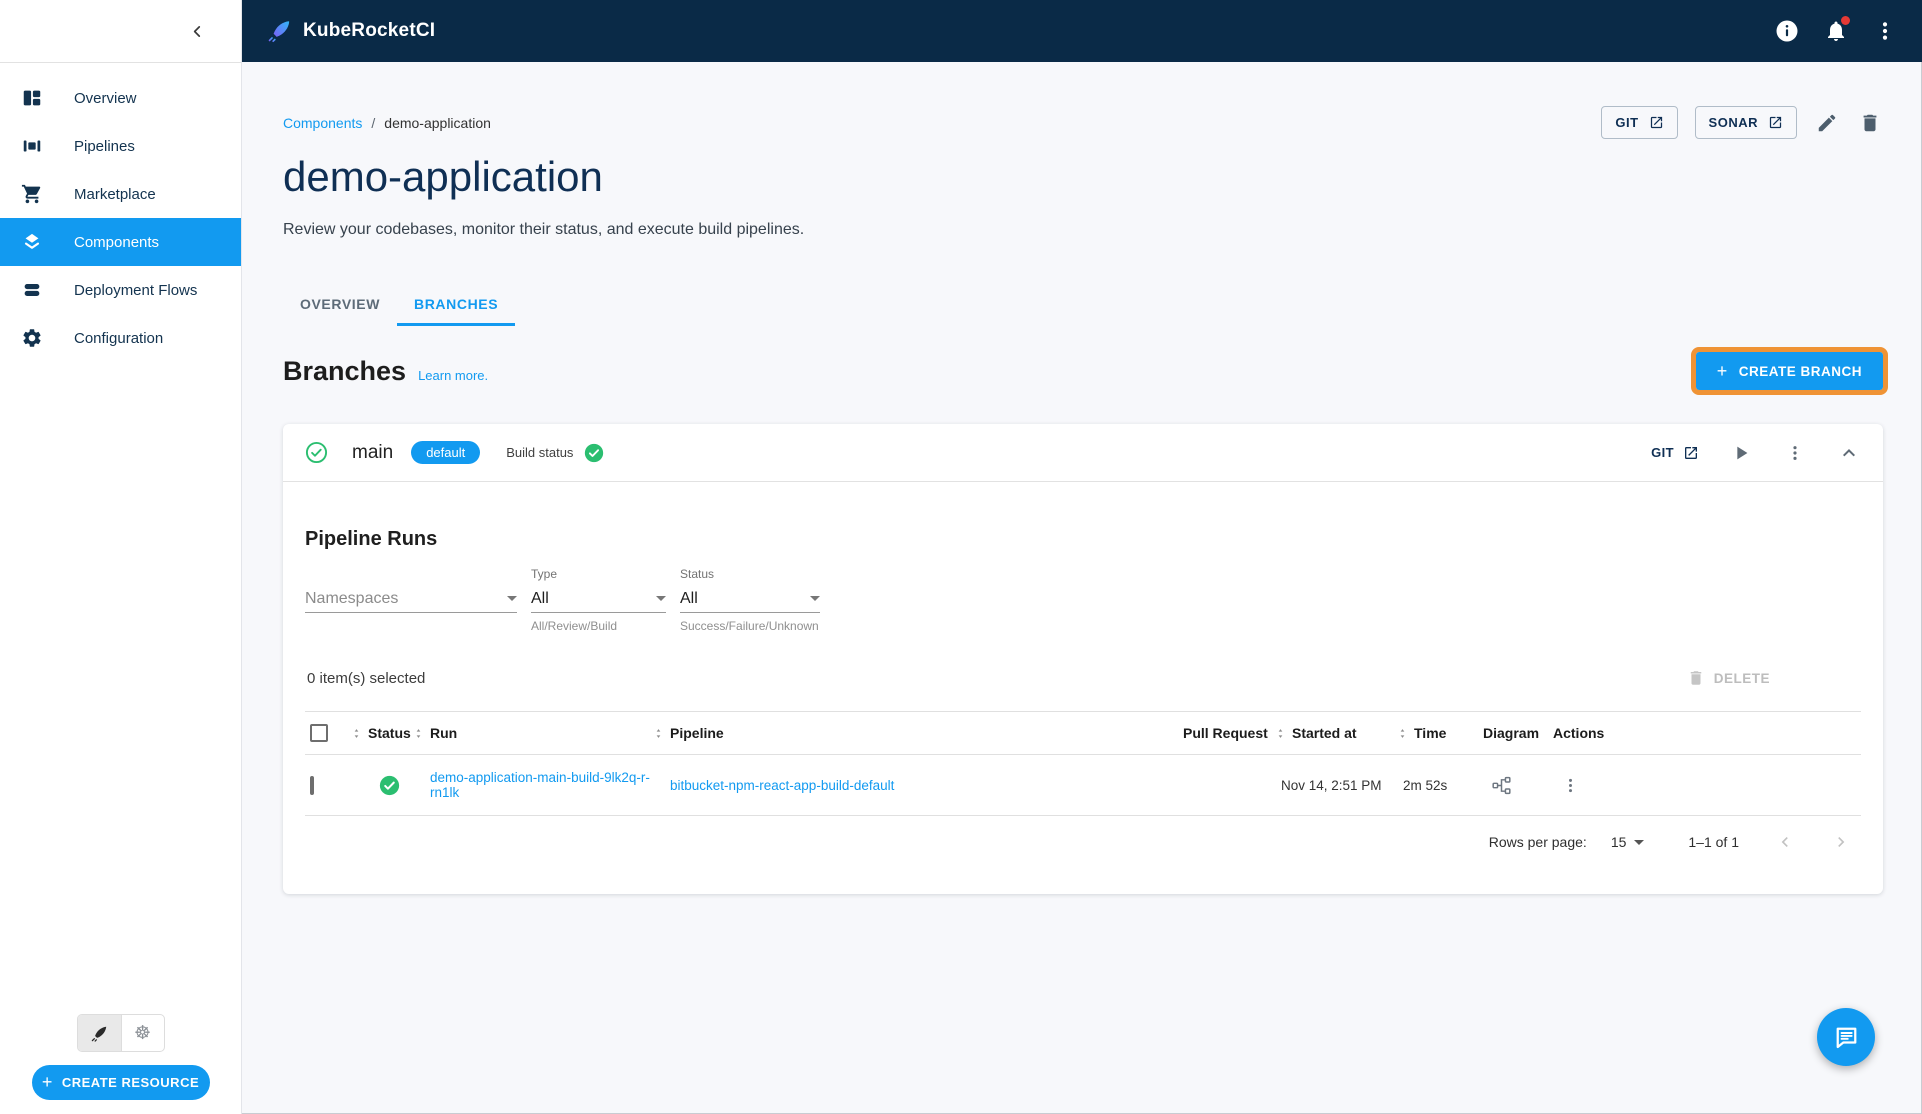 The width and height of the screenshot is (1922, 1114). I want to click on chevron-left-icon, so click(197, 31).